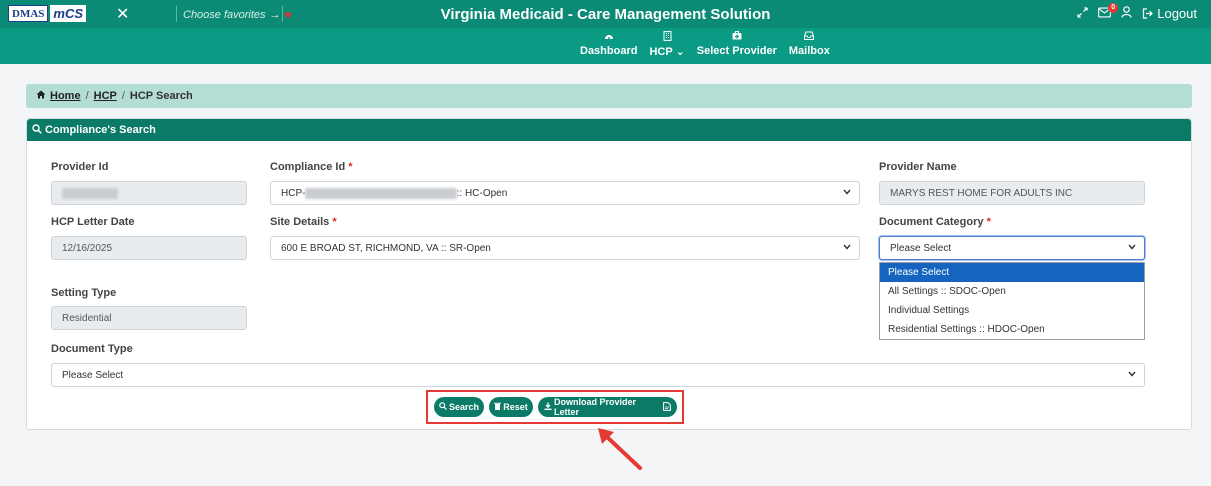 This screenshot has height=486, width=1211. What do you see at coordinates (275, 15) in the screenshot?
I see `arrow-right-icon: →` at bounding box center [275, 15].